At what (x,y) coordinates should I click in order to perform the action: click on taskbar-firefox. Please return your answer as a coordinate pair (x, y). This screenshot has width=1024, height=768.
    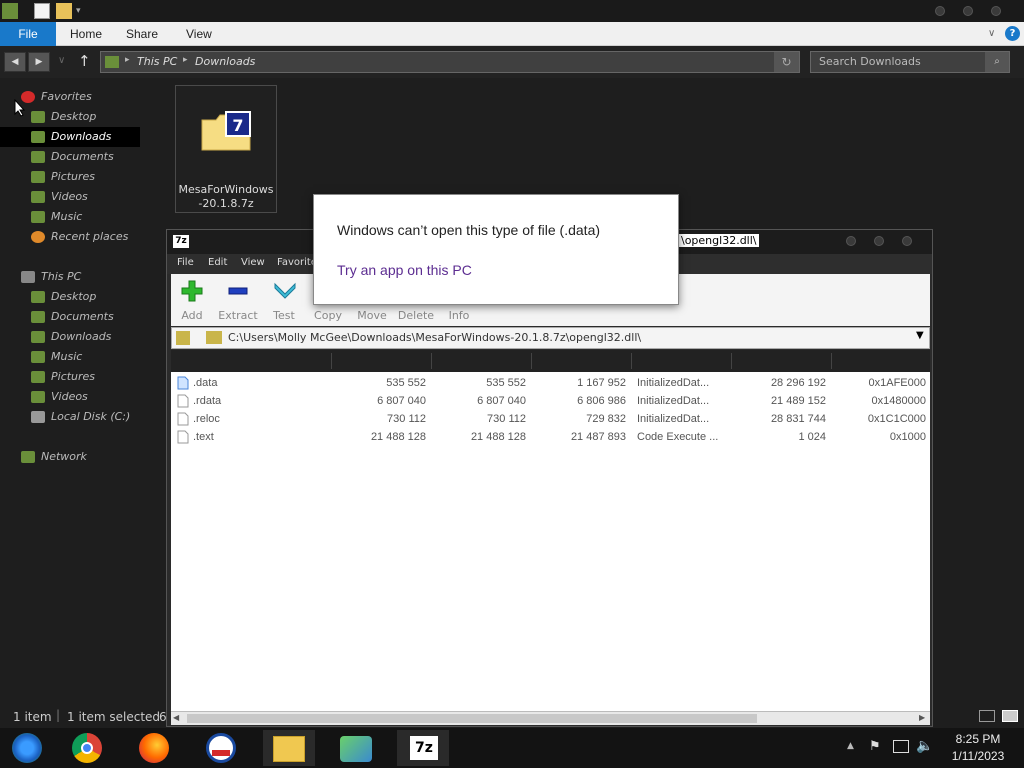
    Looking at the image, I should click on (155, 748).